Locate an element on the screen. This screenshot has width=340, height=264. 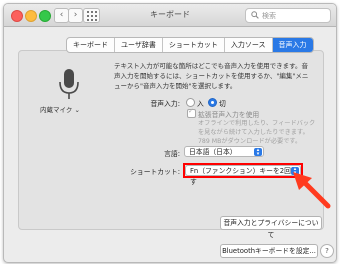
tab-user-dictionary: ユーザ辞書 is located at coordinates (139, 45).